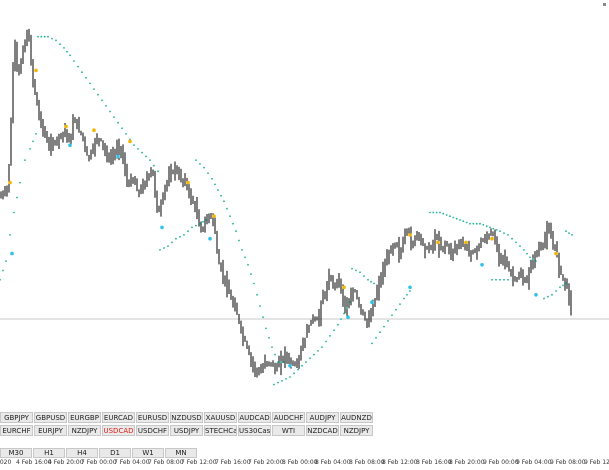 Image resolution: width=609 pixels, height=470 pixels. What do you see at coordinates (152, 417) in the screenshot?
I see `symbol-button-eurusd: EURUSD` at bounding box center [152, 417].